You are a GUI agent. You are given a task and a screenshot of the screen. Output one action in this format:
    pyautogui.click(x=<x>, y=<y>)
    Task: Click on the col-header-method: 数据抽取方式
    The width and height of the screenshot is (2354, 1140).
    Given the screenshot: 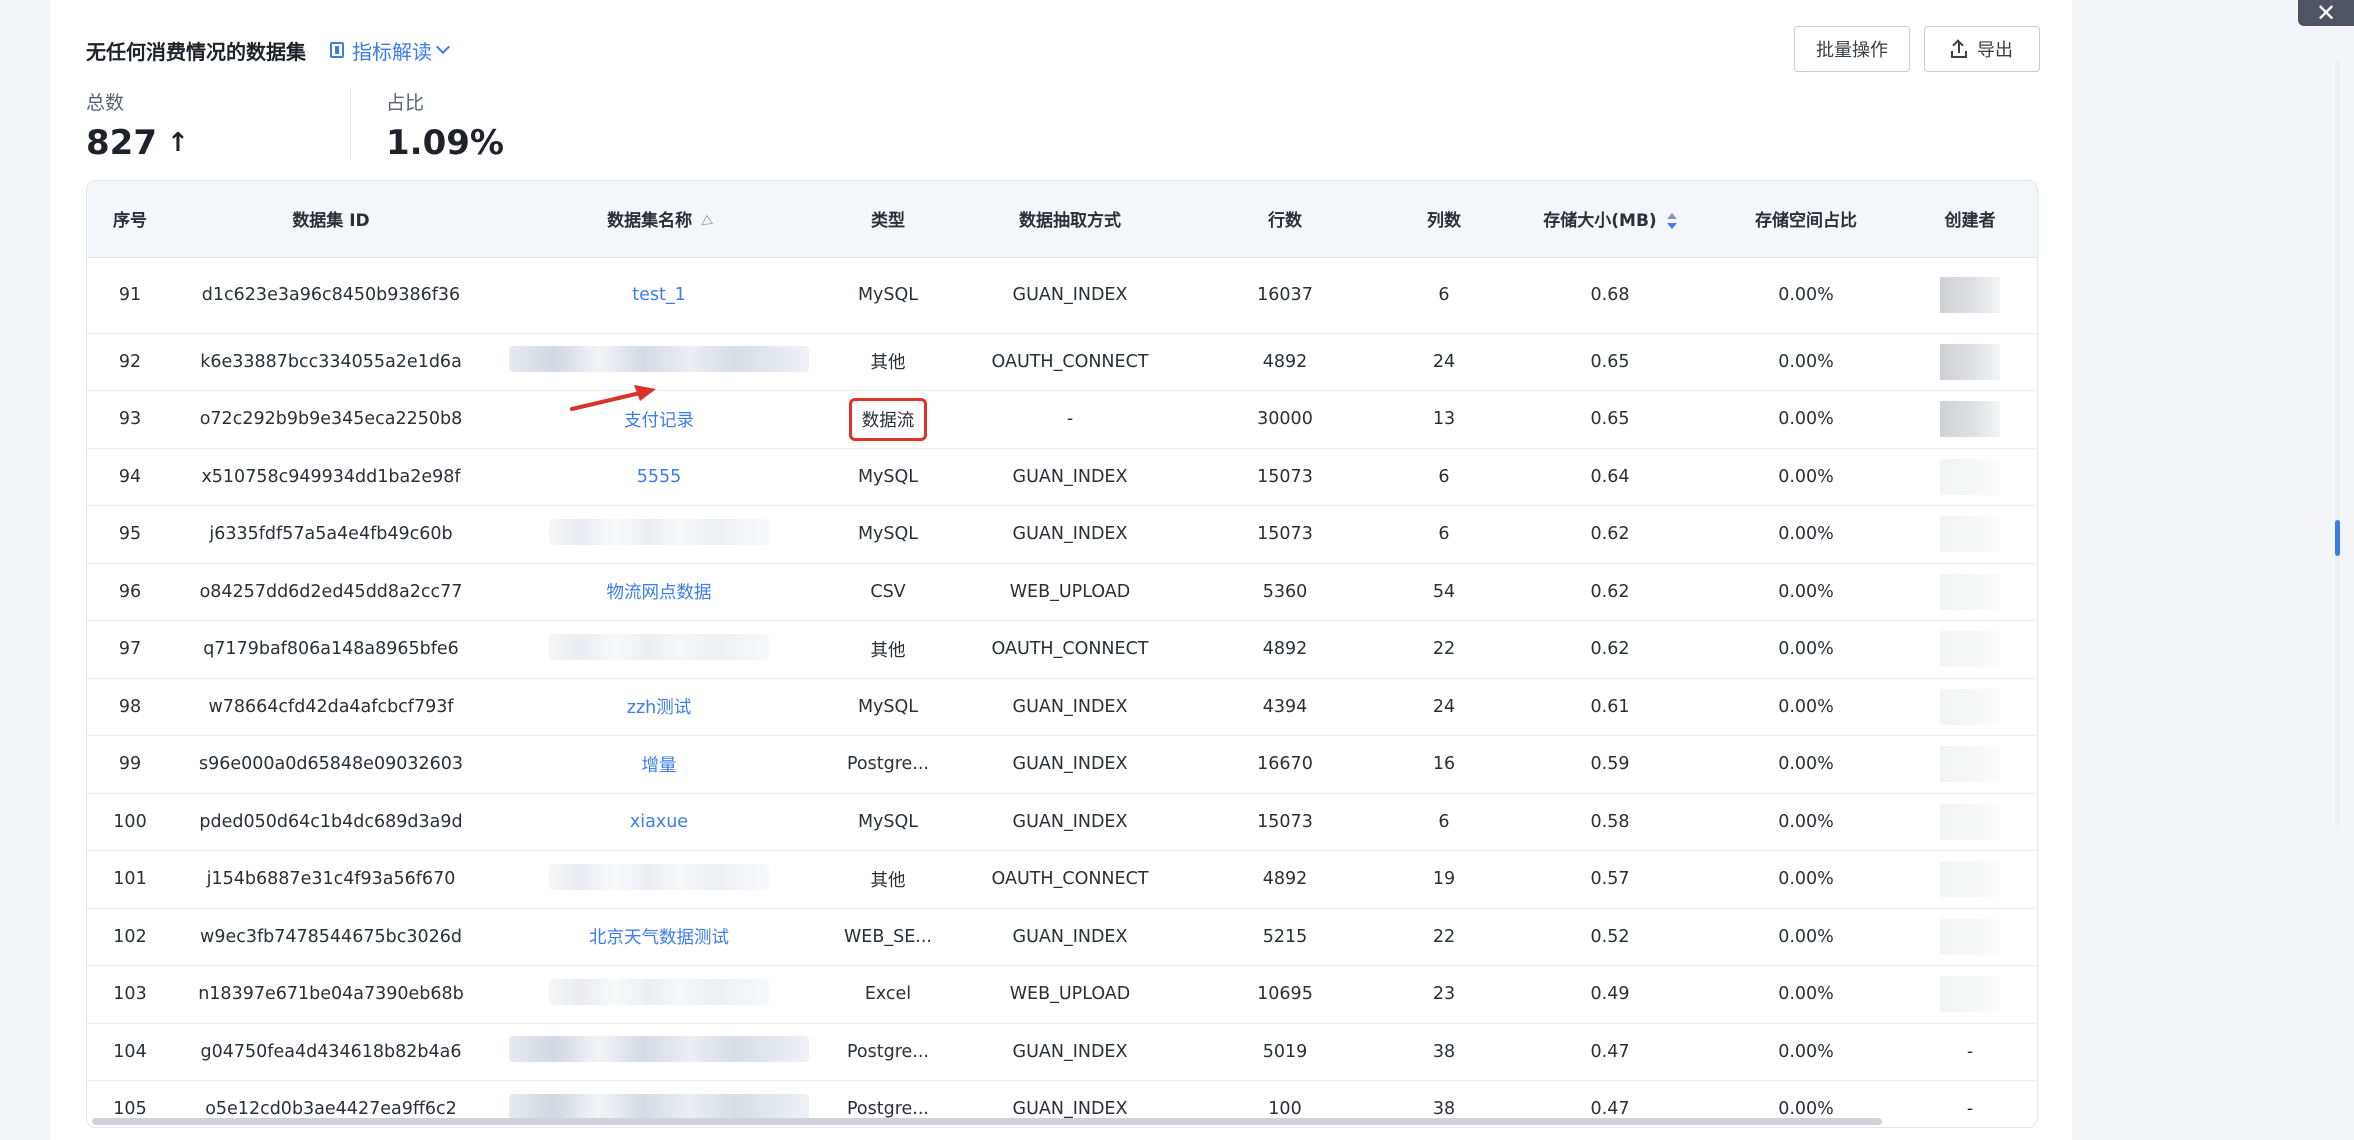 What is the action you would take?
    pyautogui.click(x=1070, y=219)
    